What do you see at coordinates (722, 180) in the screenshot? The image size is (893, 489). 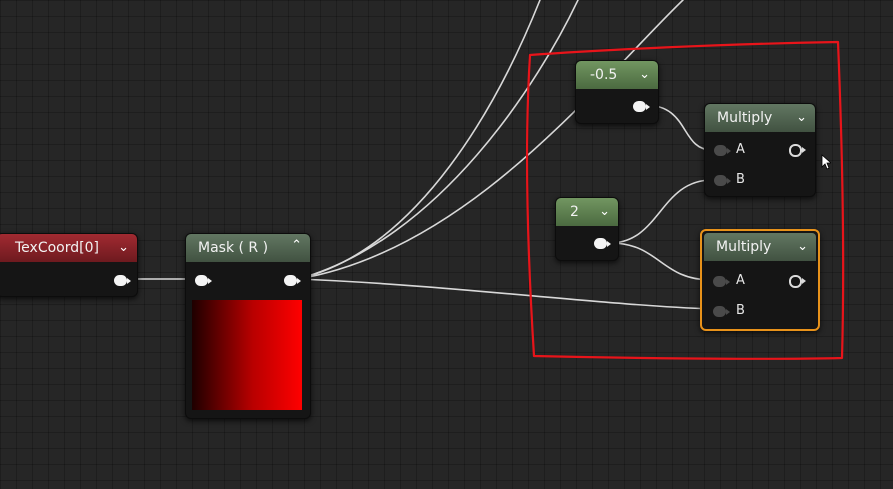 I see `node-multiply-top-pin-b` at bounding box center [722, 180].